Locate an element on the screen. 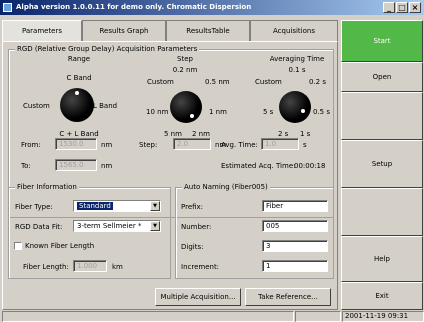 This screenshot has width=424, height=322. step-label-0-5nm: 0.5 nm is located at coordinates (217, 82).